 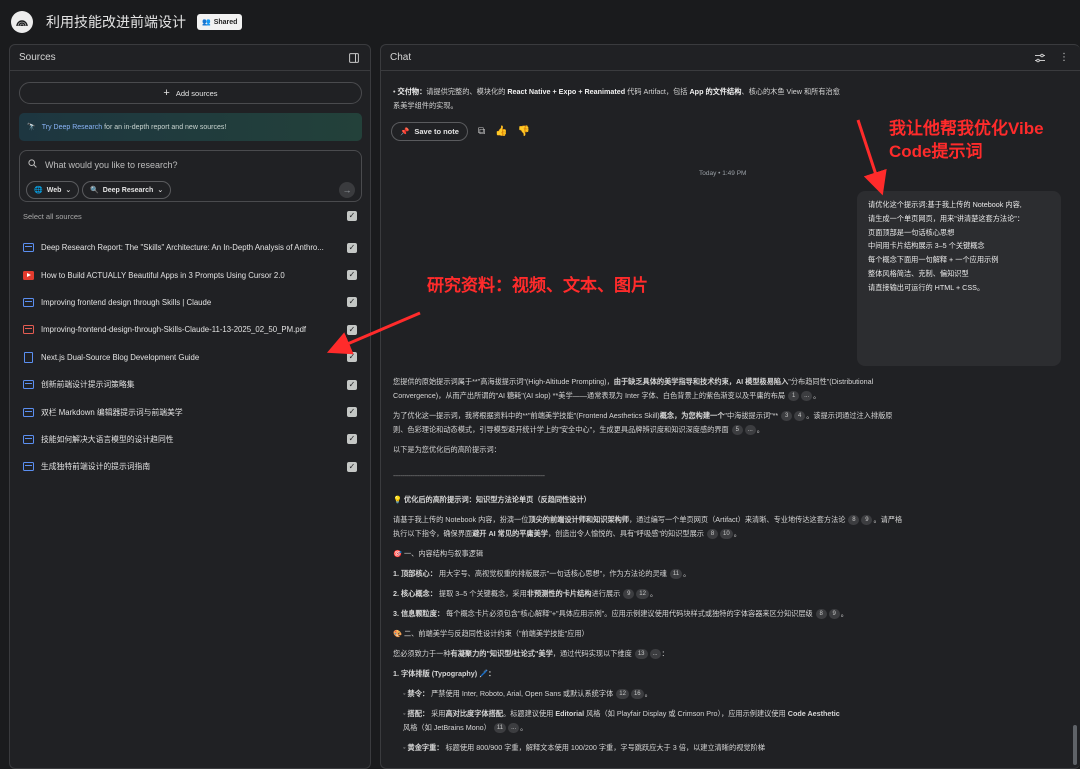 What do you see at coordinates (1075, 745) in the screenshot?
I see `scrollbar-thumb` at bounding box center [1075, 745].